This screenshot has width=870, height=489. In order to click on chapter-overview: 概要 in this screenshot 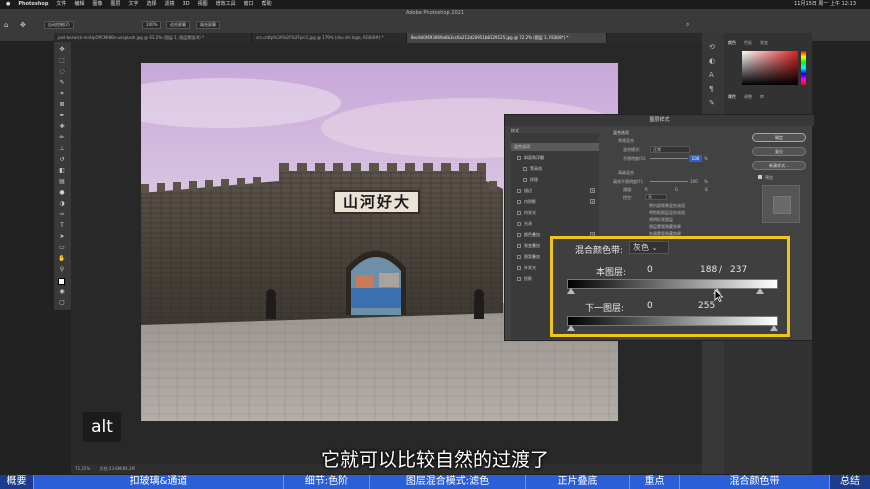, I will do `click(17, 482)`.